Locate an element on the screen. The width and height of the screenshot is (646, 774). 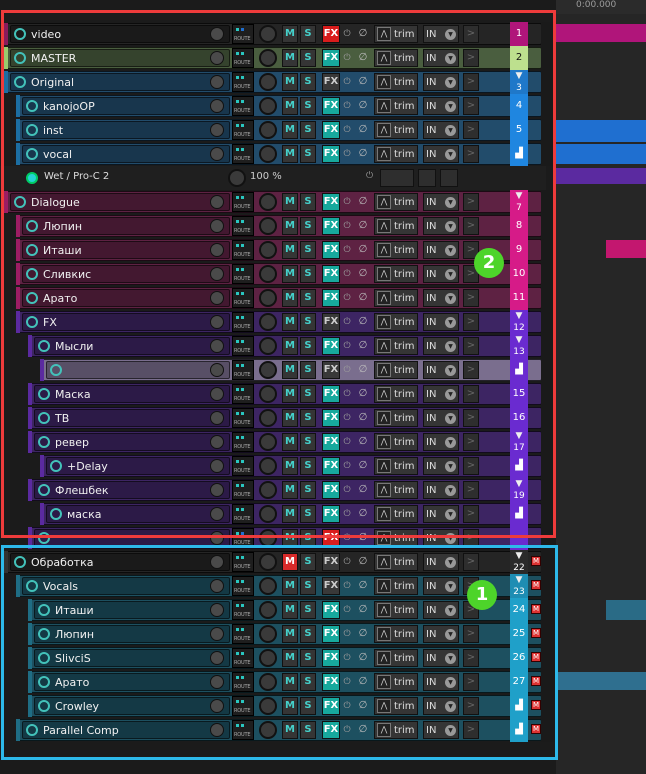
track-row: kanojoOP ROUTE M S FX ⏻ ∅ ⋀ trim IN ▼ >4 is located at coordinates (278, 106).